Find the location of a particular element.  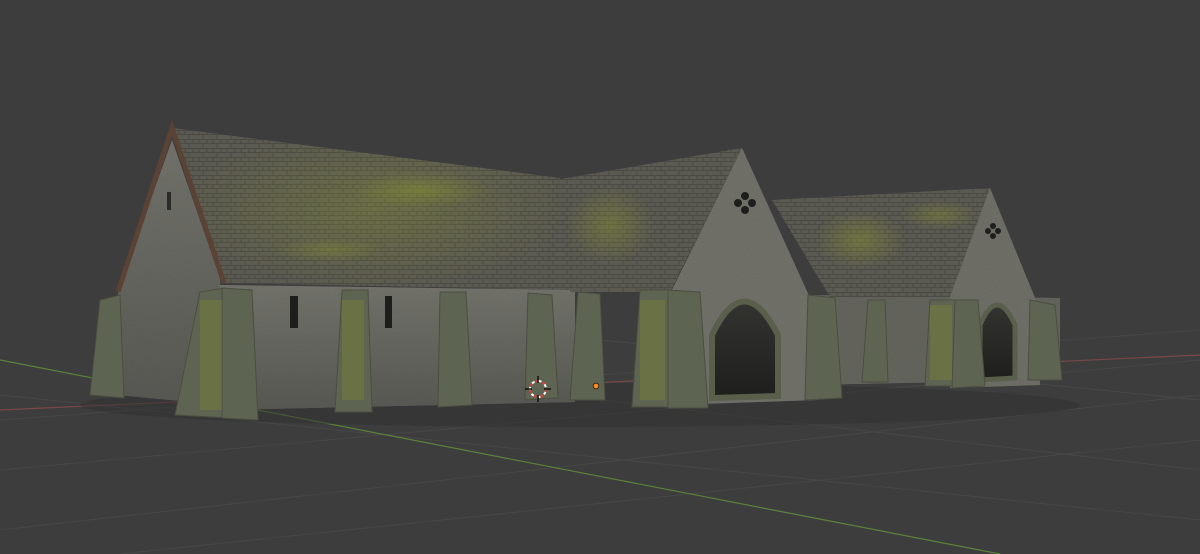

main-roof-moss is located at coordinates (373, 209).